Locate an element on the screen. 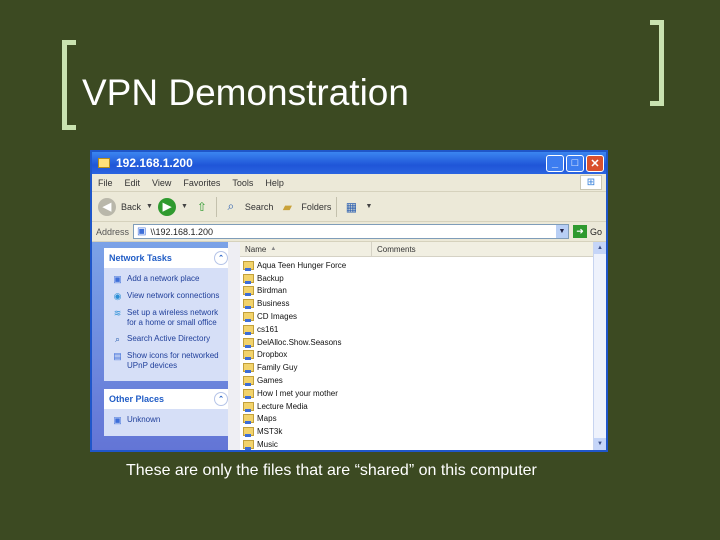 The image size is (720, 540). sort-ascending-icon: ▲ is located at coordinates (273, 249).